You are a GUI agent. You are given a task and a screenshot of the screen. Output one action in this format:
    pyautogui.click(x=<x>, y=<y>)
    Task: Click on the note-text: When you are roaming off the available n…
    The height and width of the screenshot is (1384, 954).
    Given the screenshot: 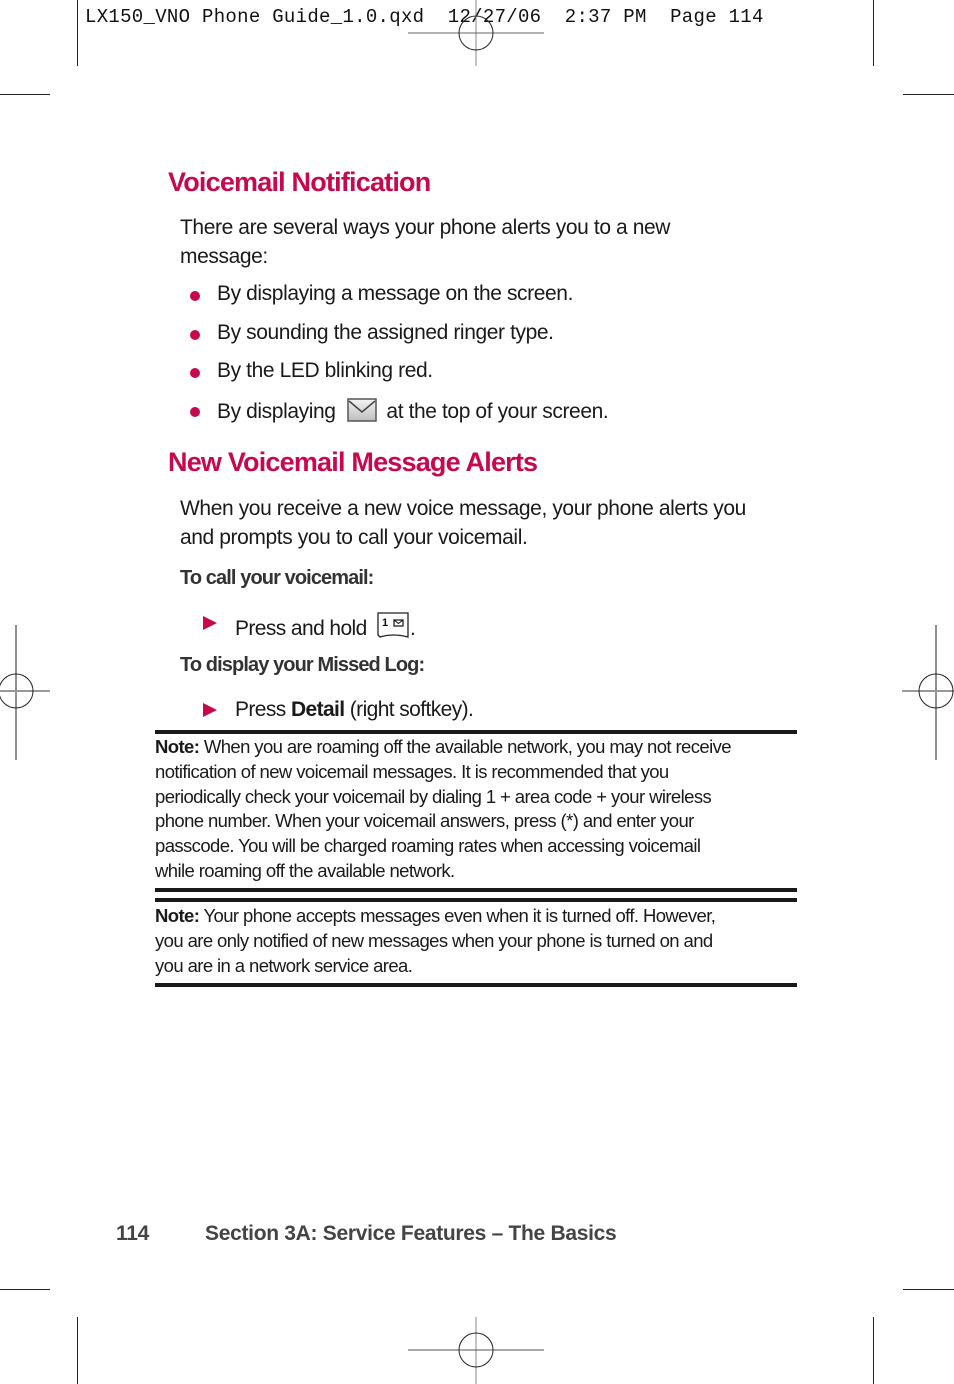 What is the action you would take?
    pyautogui.click(x=467, y=746)
    